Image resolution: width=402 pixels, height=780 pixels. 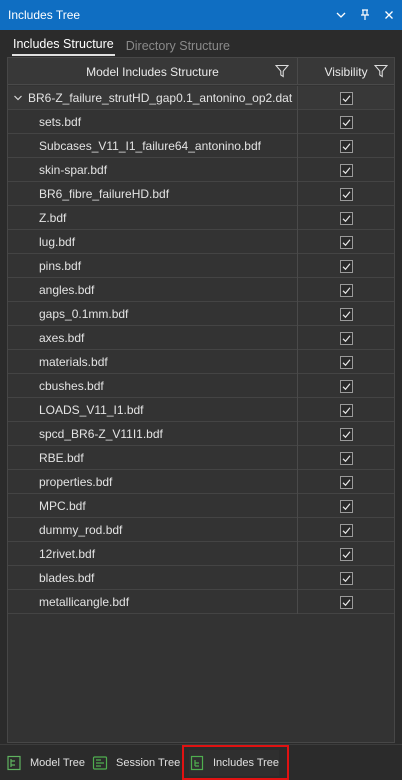 I want to click on tree-row-label: pins.bdf, so click(x=60, y=266).